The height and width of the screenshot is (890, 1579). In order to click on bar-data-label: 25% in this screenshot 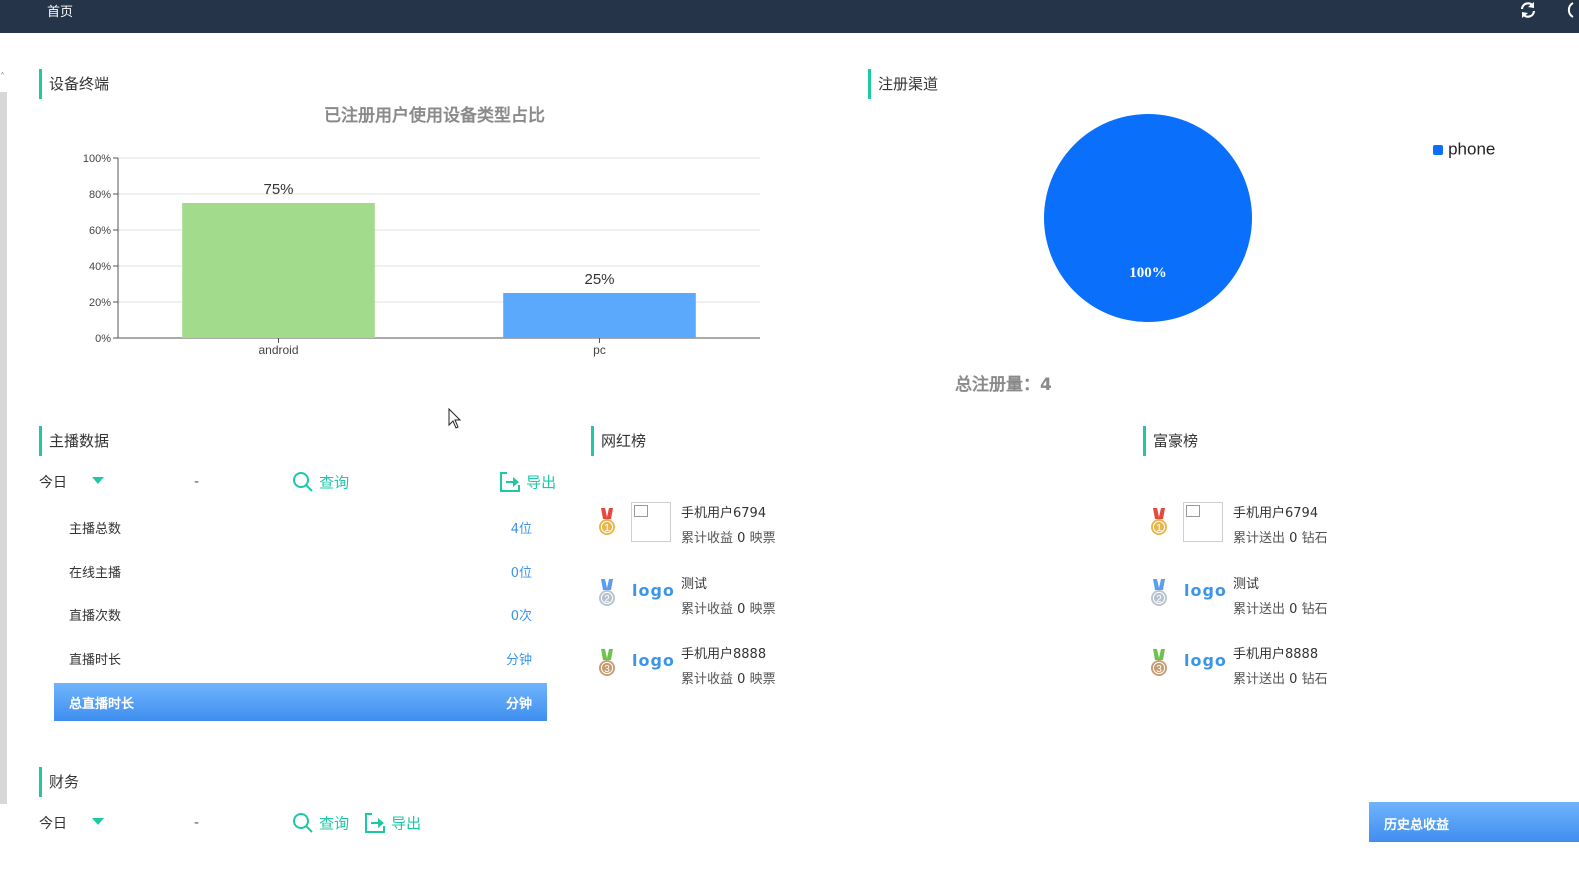, I will do `click(599, 279)`.